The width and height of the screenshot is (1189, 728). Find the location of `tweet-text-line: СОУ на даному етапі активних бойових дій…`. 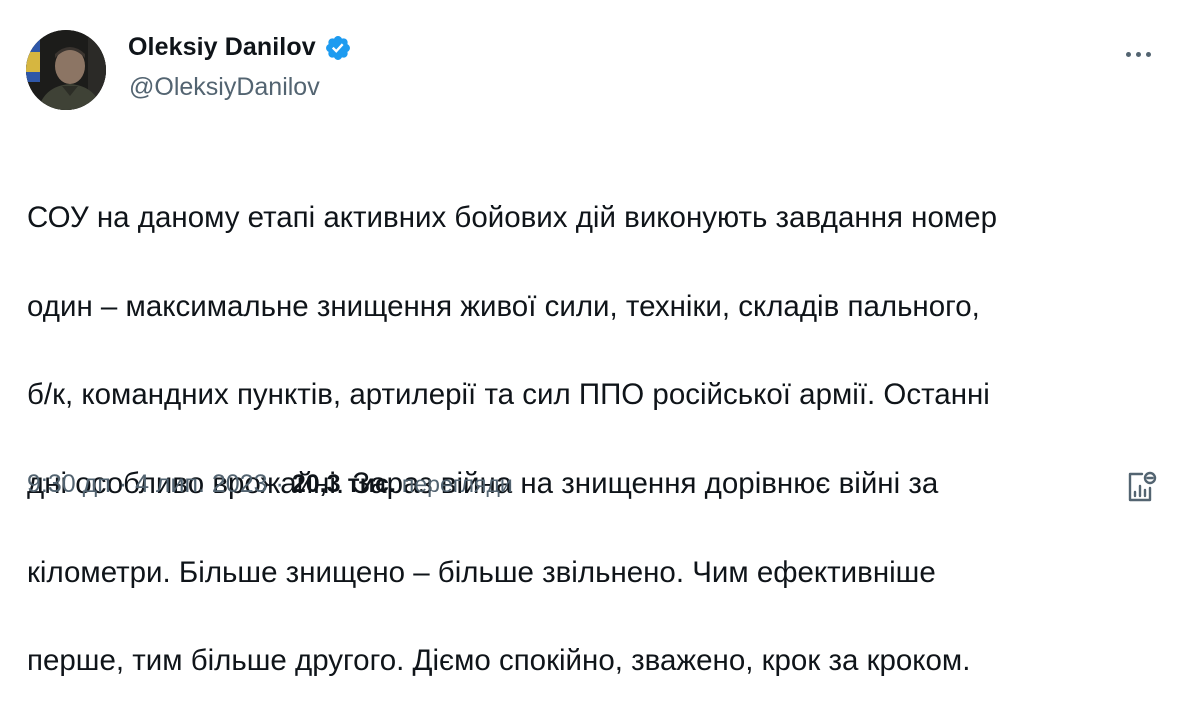

tweet-text-line: СОУ на даному етапі активних бойових дій… is located at coordinates (512, 218).